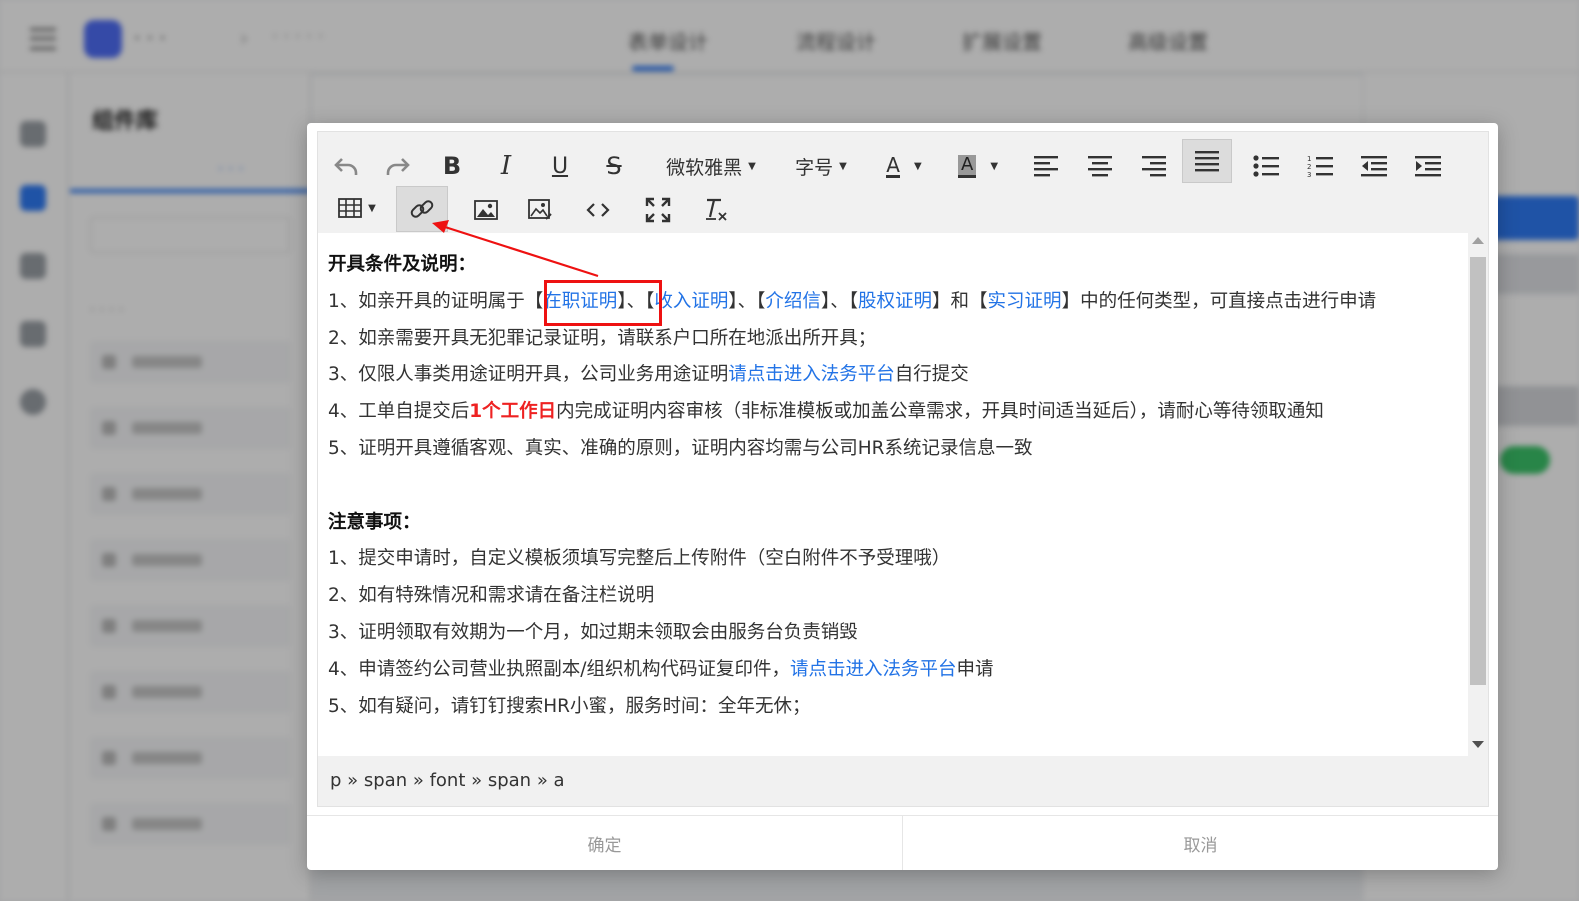  What do you see at coordinates (931, 375) in the screenshot?
I see `line-text: 自行提交` at bounding box center [931, 375].